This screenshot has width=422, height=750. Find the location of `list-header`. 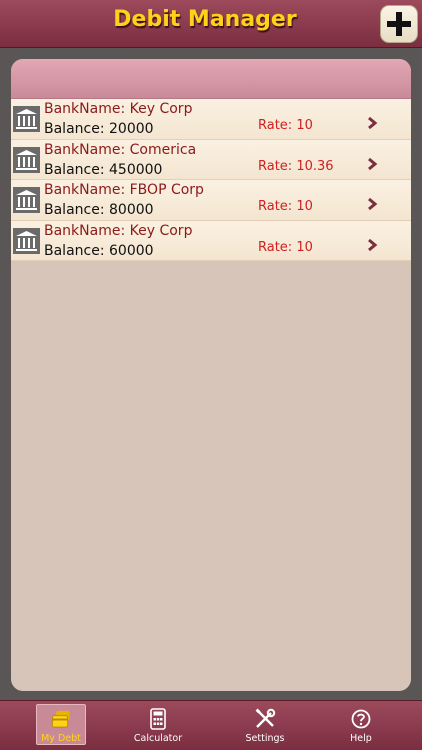

list-header is located at coordinates (211, 79).